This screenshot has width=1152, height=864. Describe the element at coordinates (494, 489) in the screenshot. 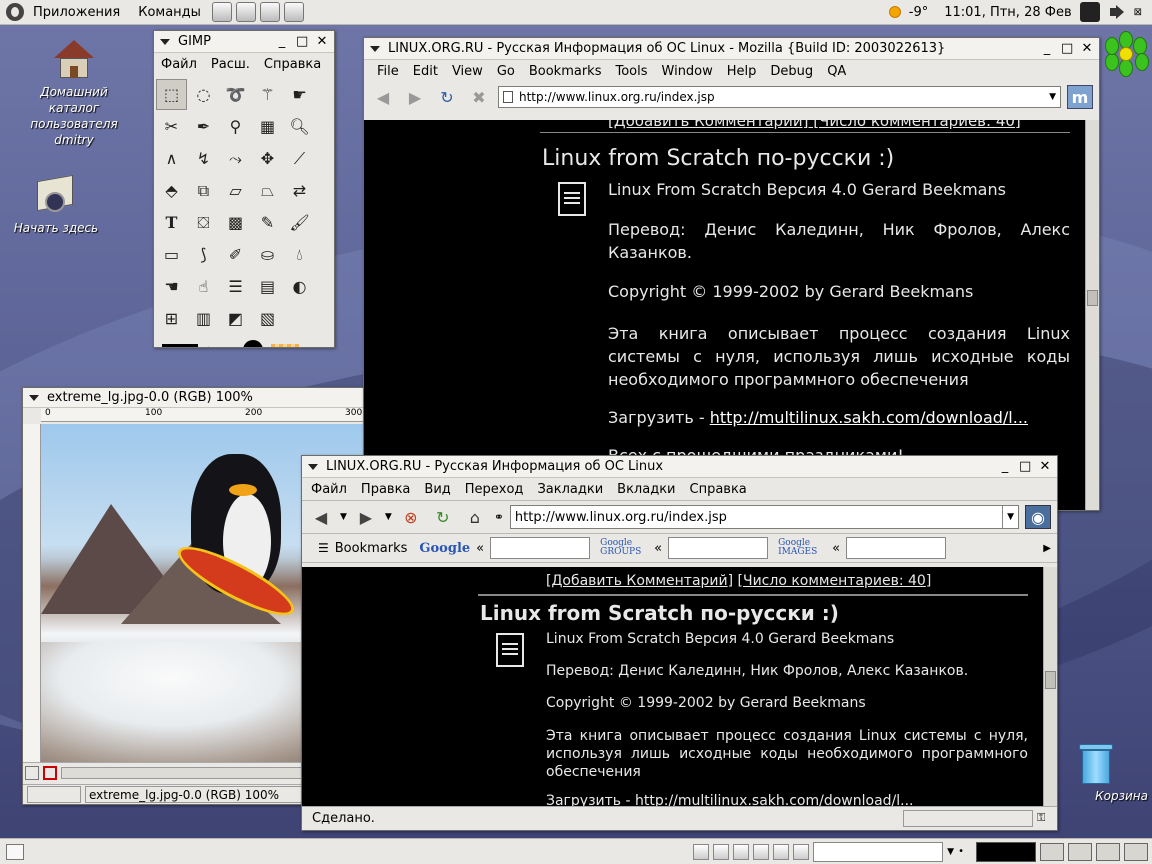

I see `menu-go: Переход` at that location.